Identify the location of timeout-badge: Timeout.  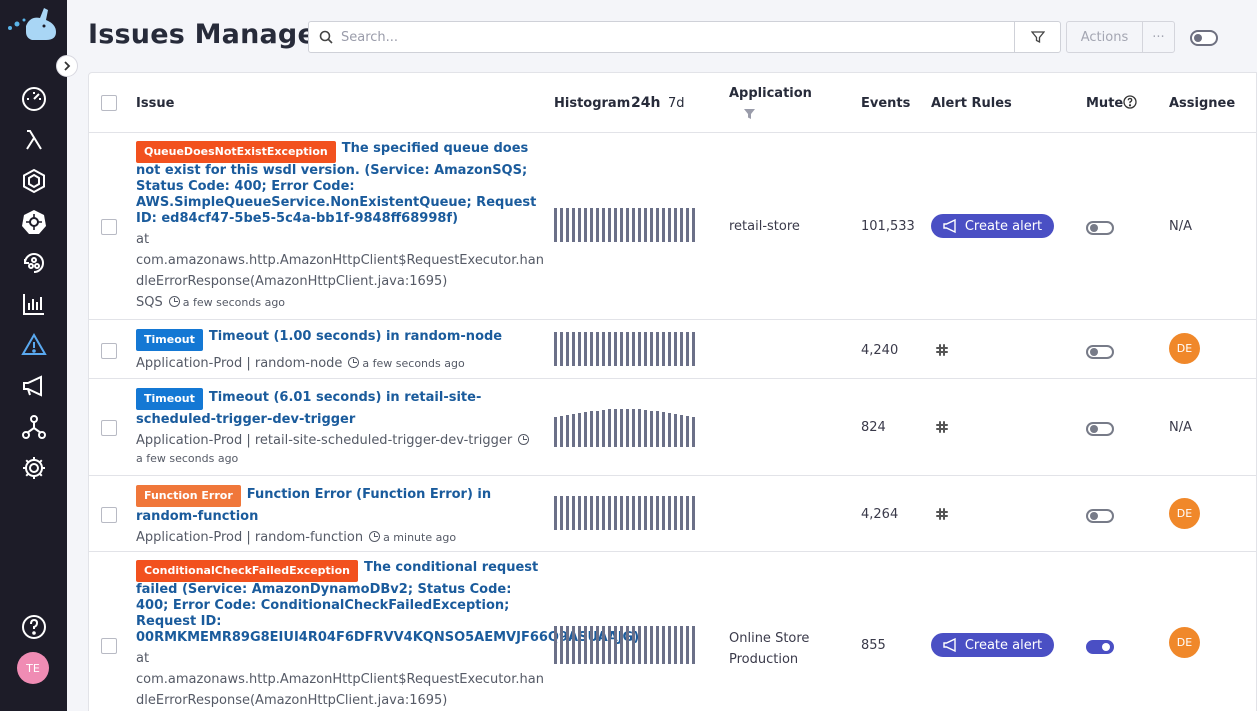
(169, 340).